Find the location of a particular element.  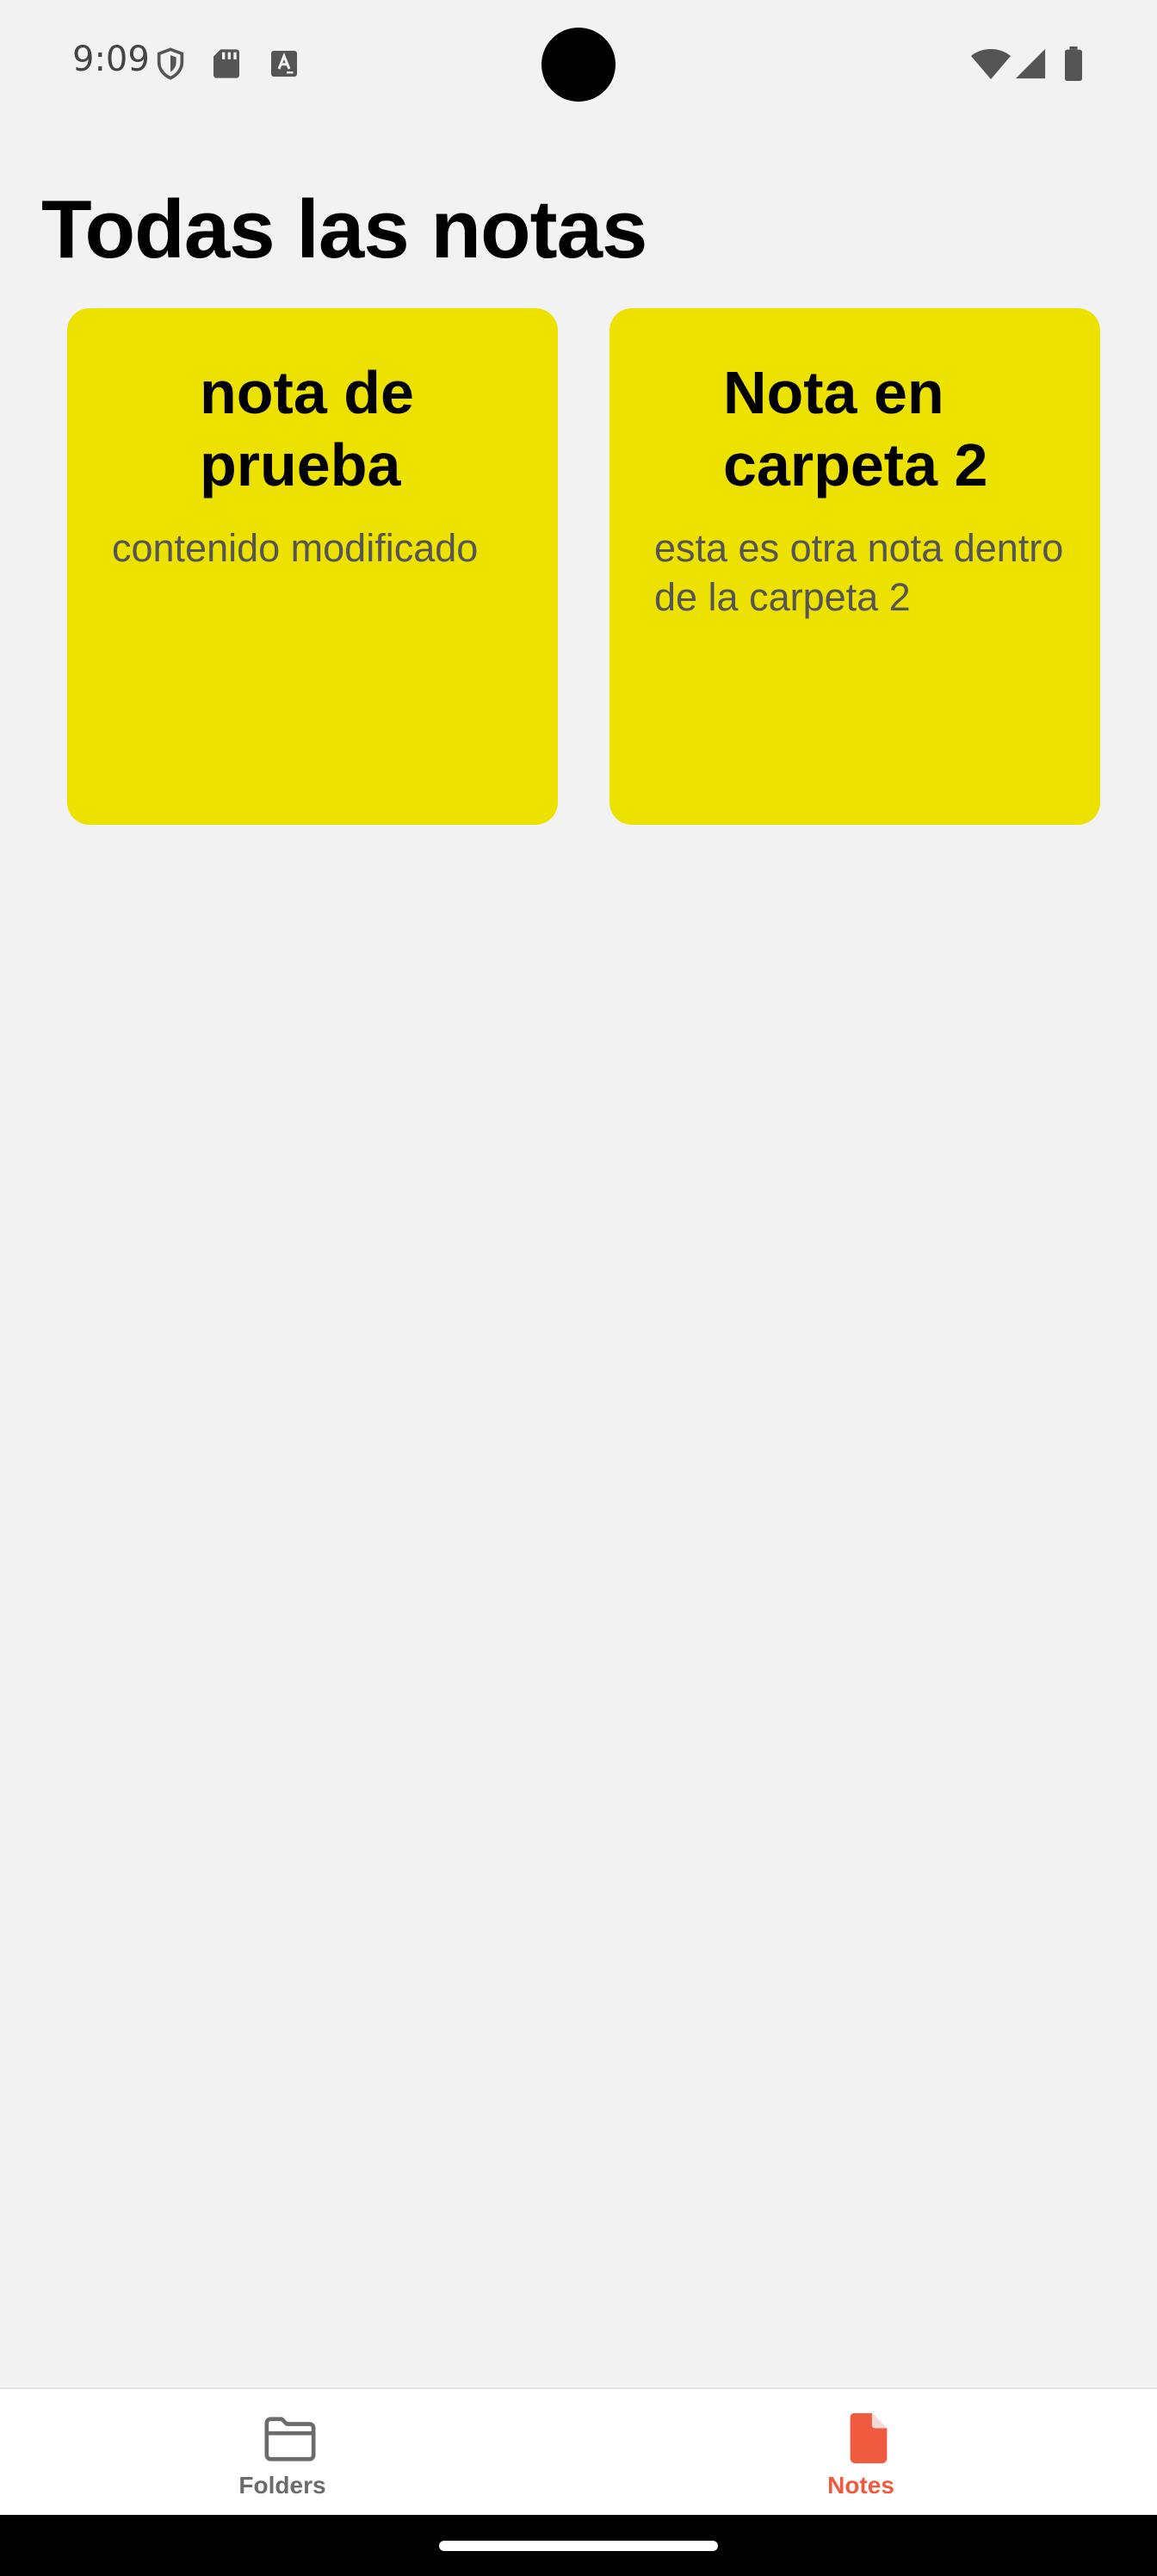

note-content: esta es otra nota dentro de la carpeta 2 is located at coordinates (859, 573).